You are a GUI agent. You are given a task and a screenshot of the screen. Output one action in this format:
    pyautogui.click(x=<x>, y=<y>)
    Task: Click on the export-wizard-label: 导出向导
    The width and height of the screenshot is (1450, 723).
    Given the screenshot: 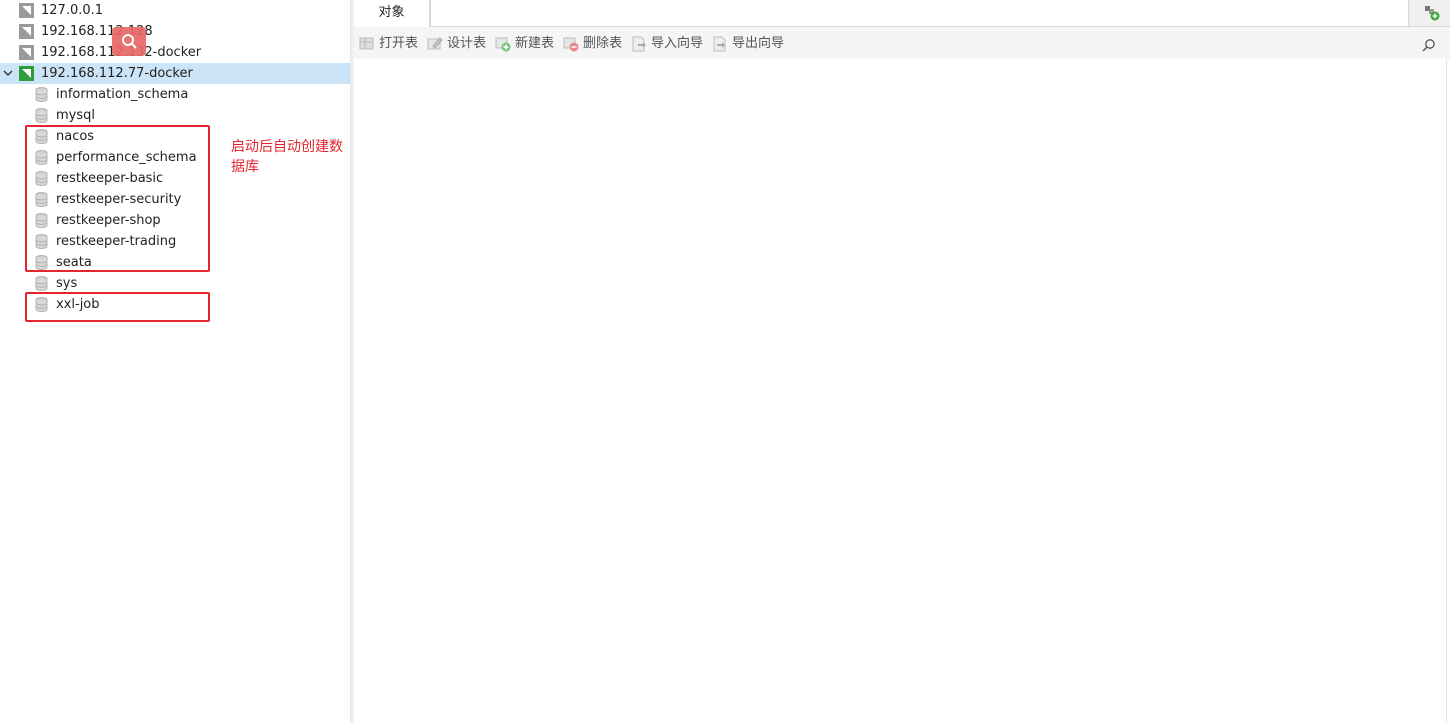 What is the action you would take?
    pyautogui.click(x=758, y=43)
    